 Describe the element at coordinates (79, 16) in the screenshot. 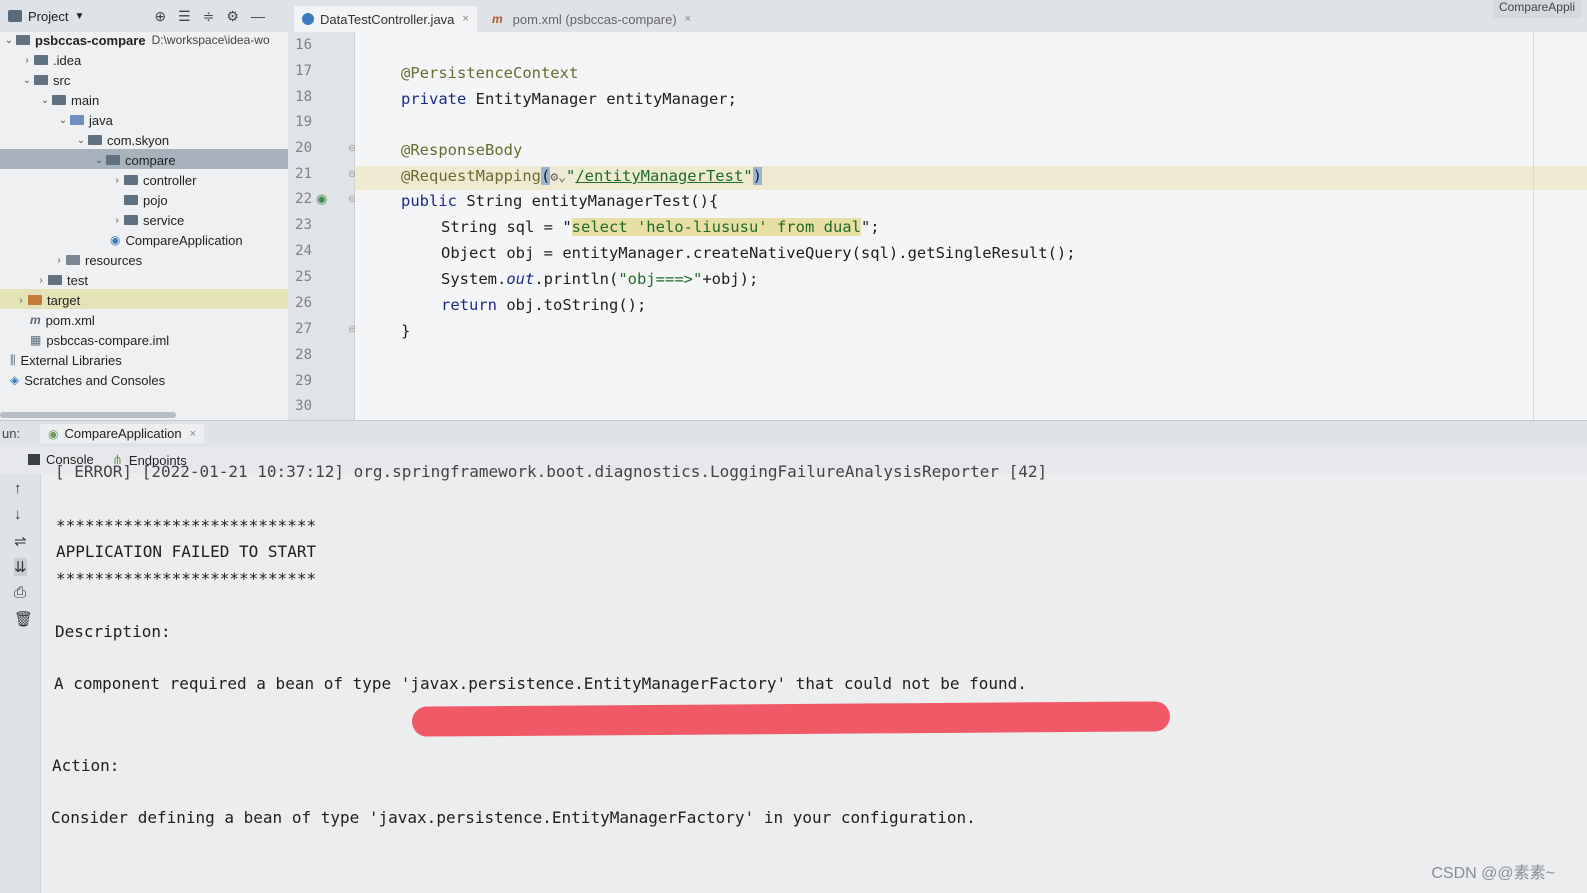

I see `dropdown-arrow-icon: ▼` at that location.